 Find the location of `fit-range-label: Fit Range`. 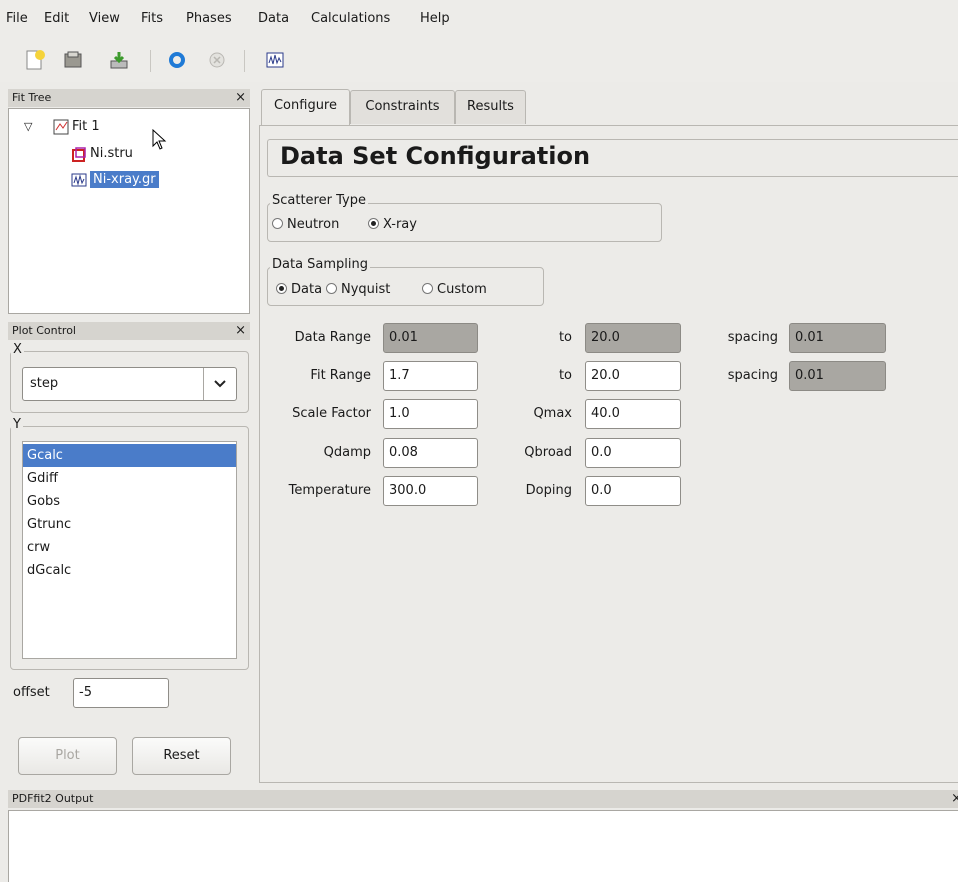

fit-range-label: Fit Range is located at coordinates (340, 375).